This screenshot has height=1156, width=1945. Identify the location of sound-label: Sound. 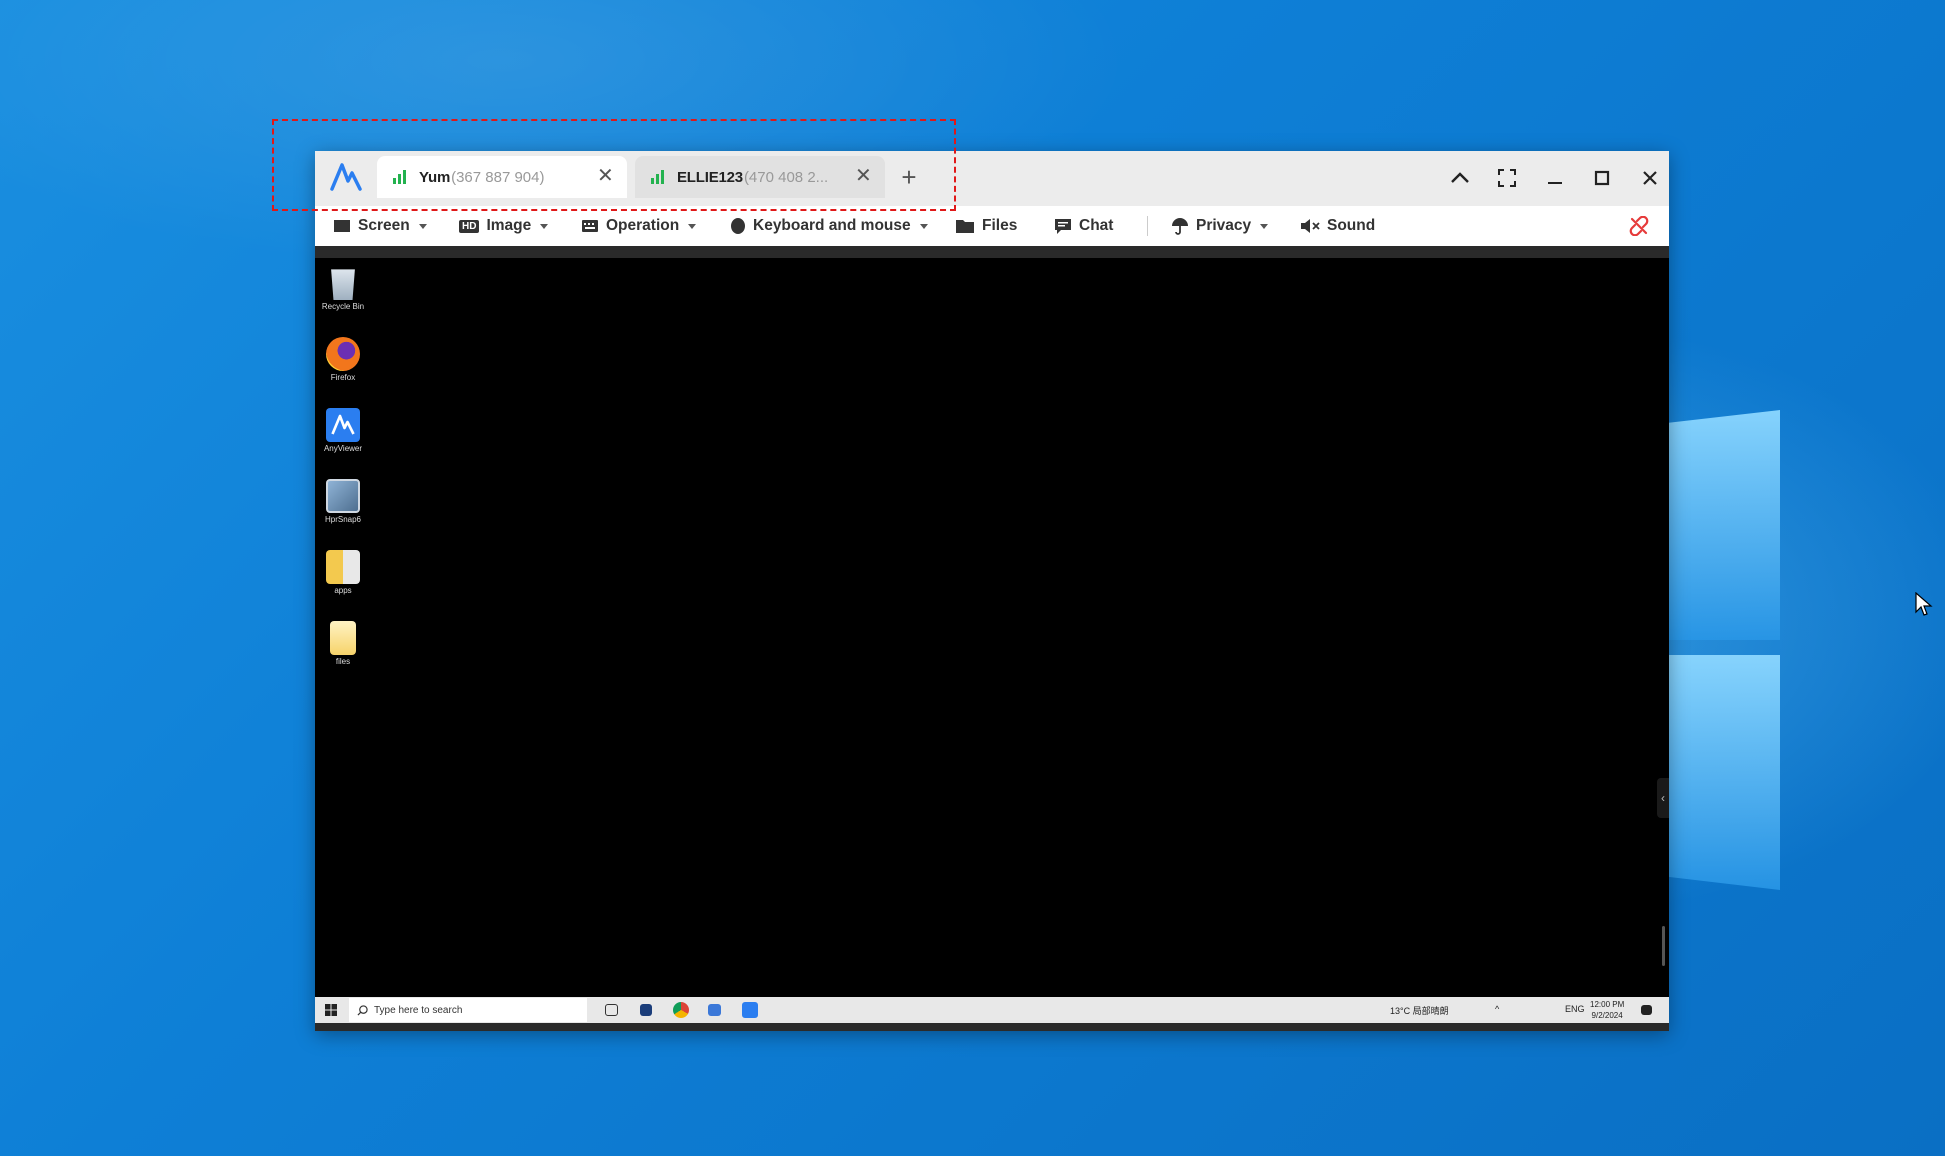
(1351, 225).